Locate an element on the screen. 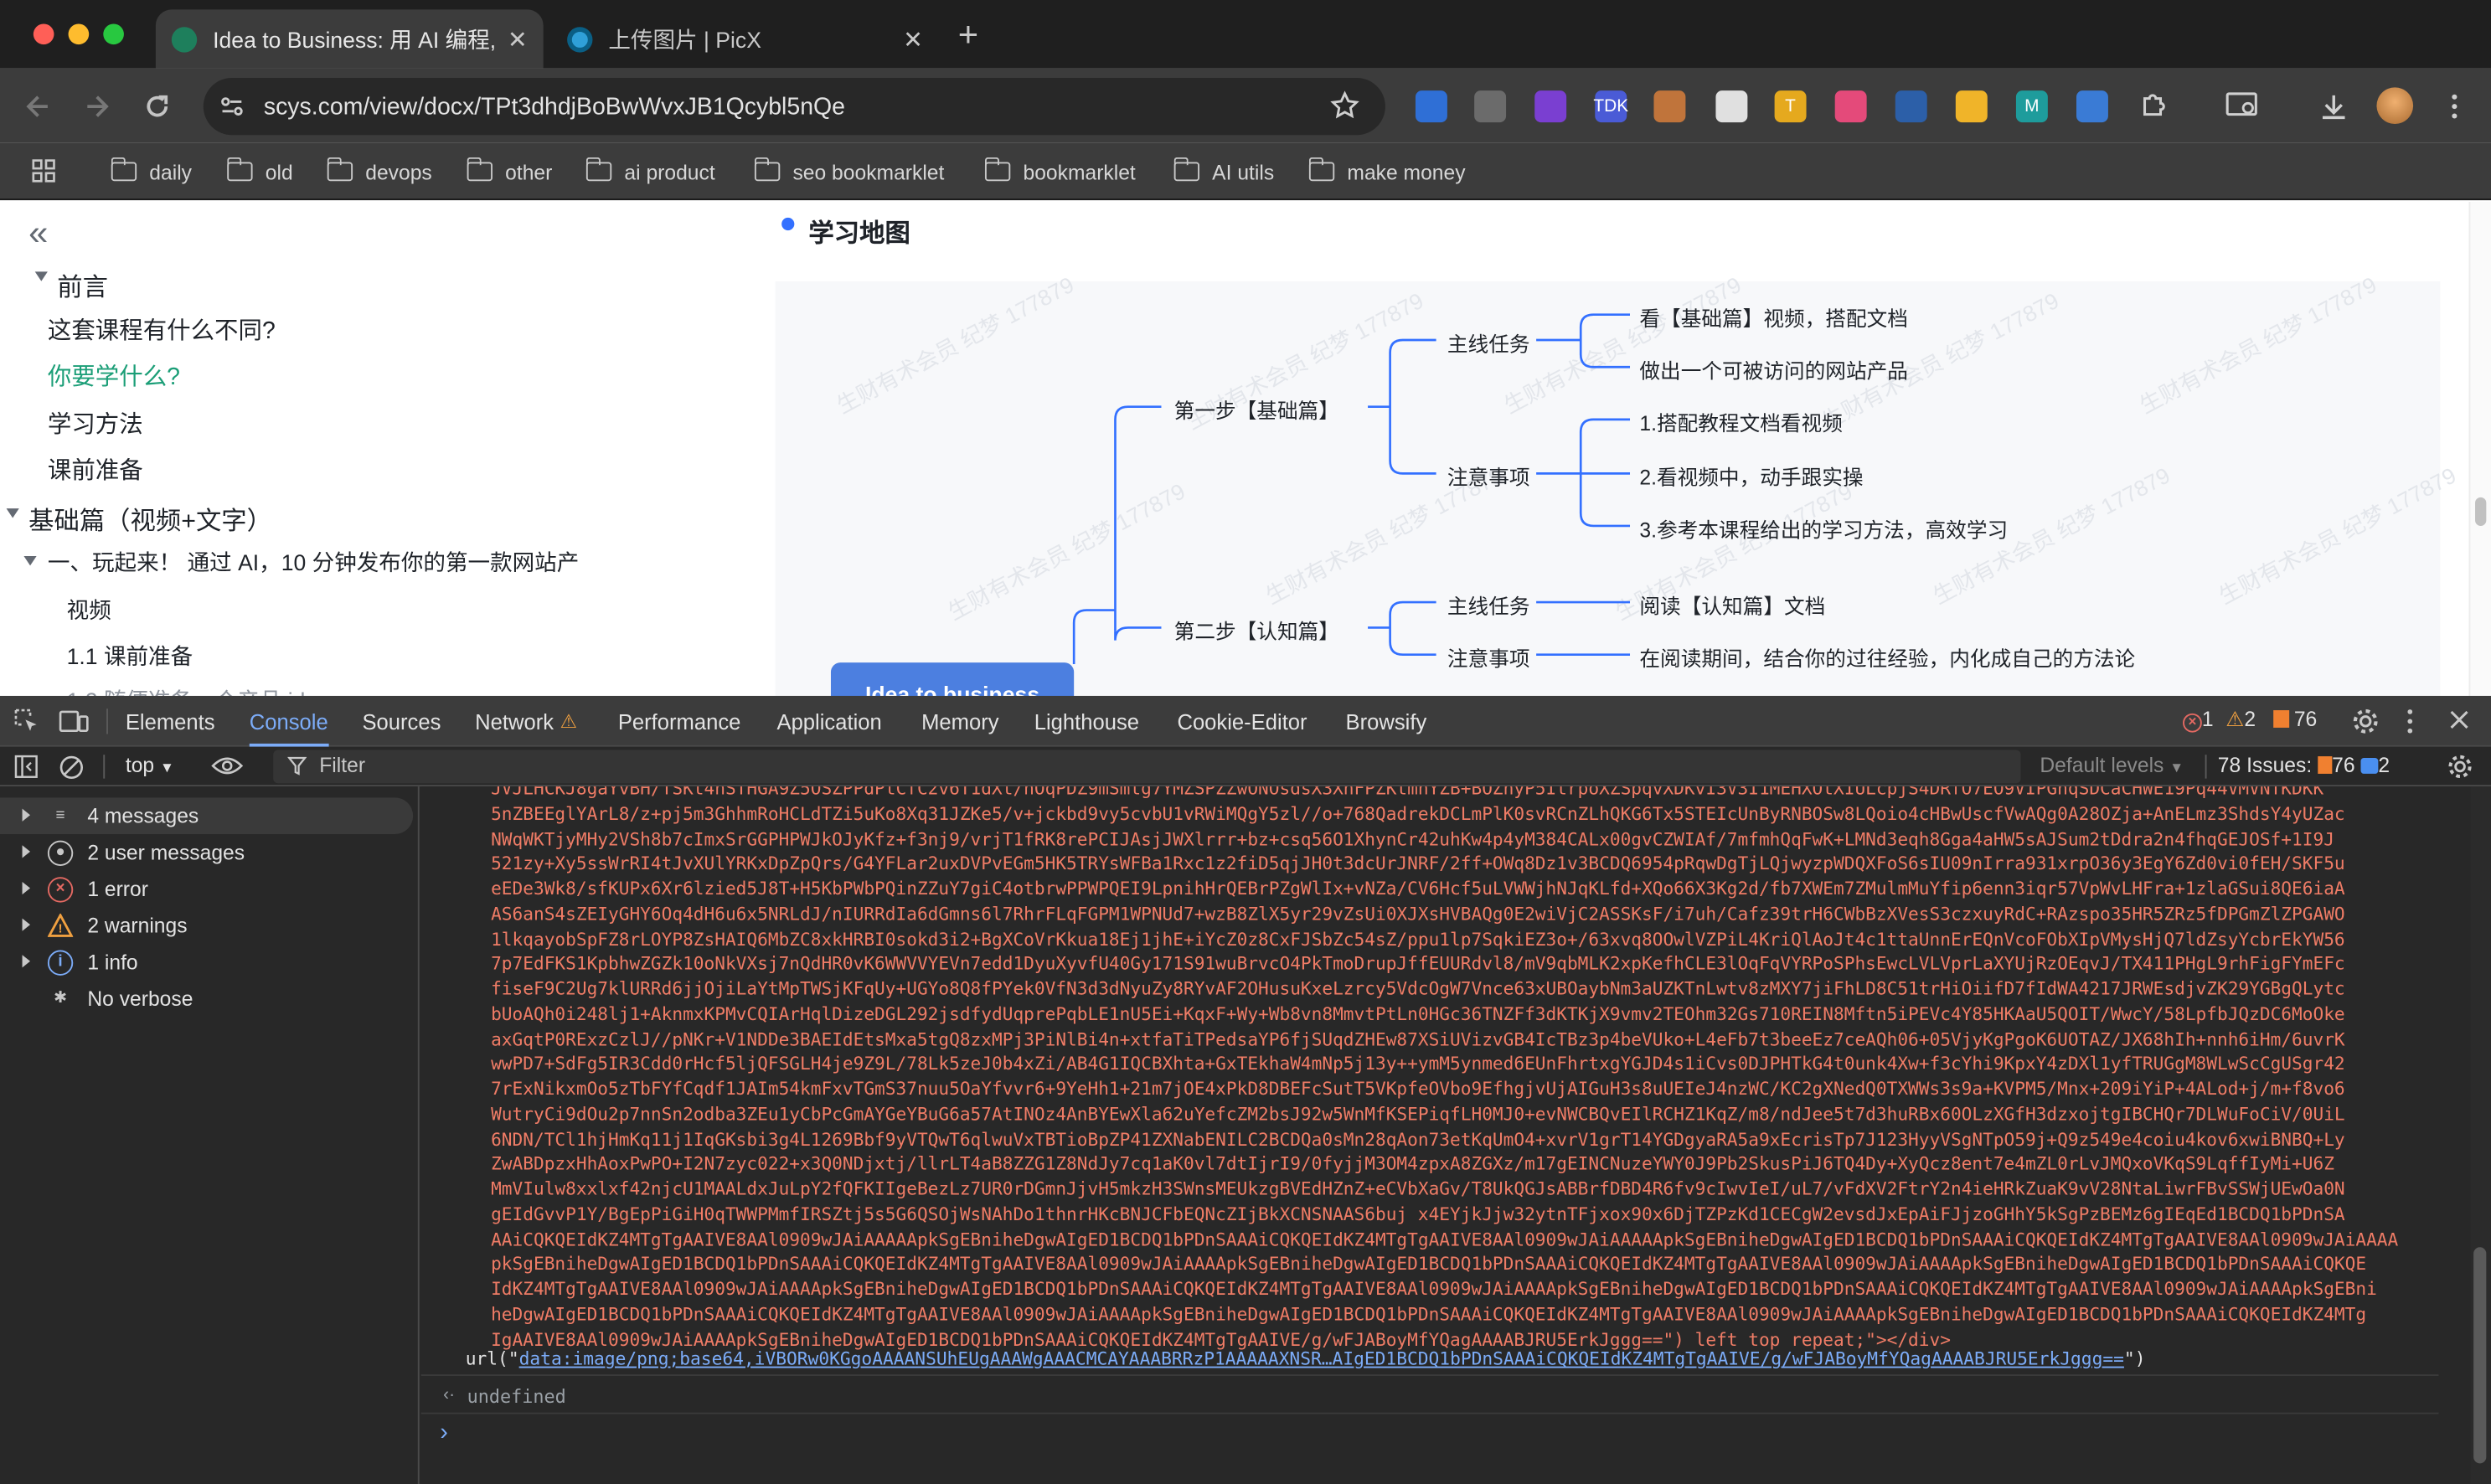  sidebar-filter-info: i 1 info is located at coordinates (208, 962).